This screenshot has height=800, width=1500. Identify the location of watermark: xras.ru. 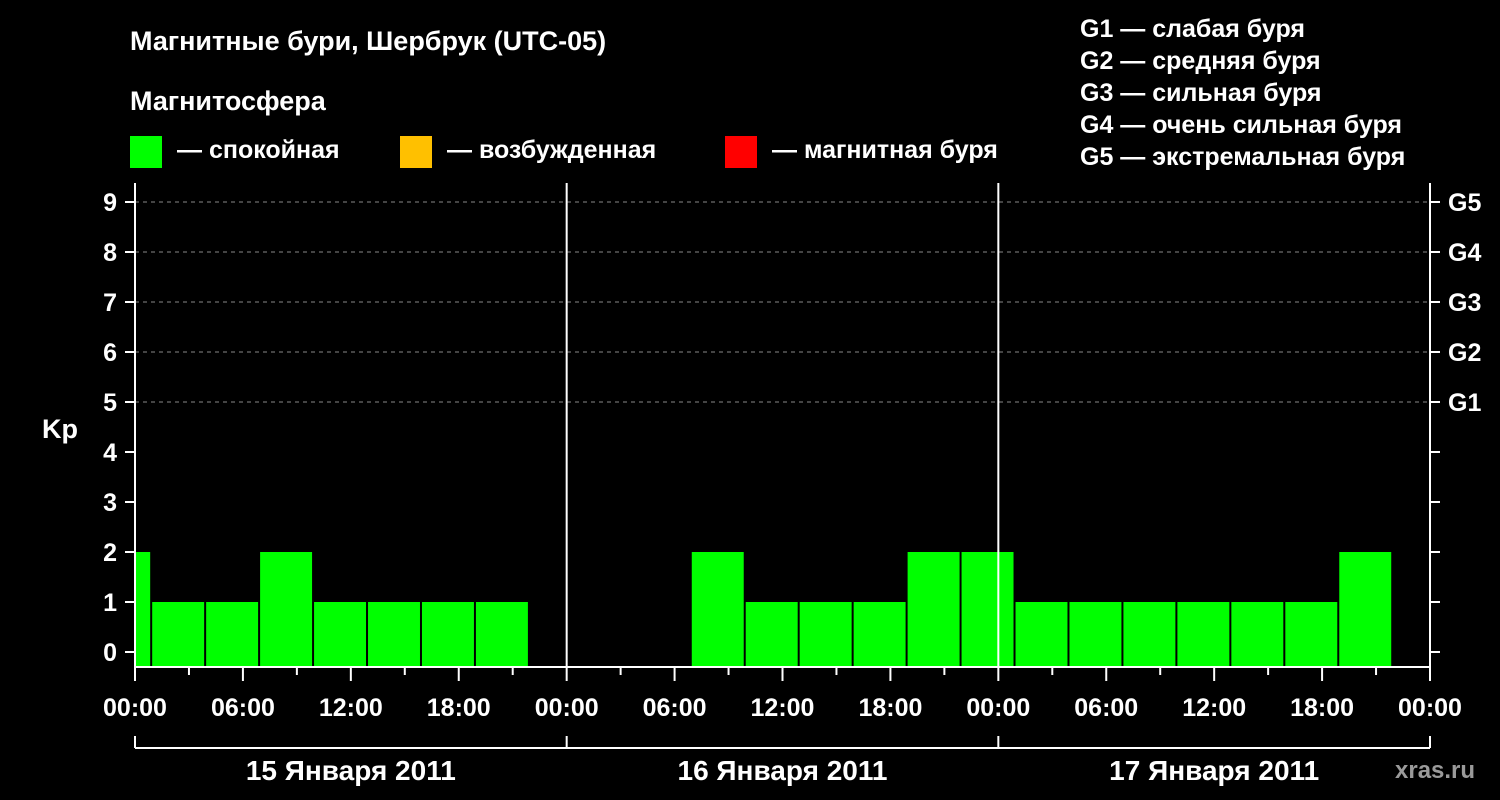
(1435, 770).